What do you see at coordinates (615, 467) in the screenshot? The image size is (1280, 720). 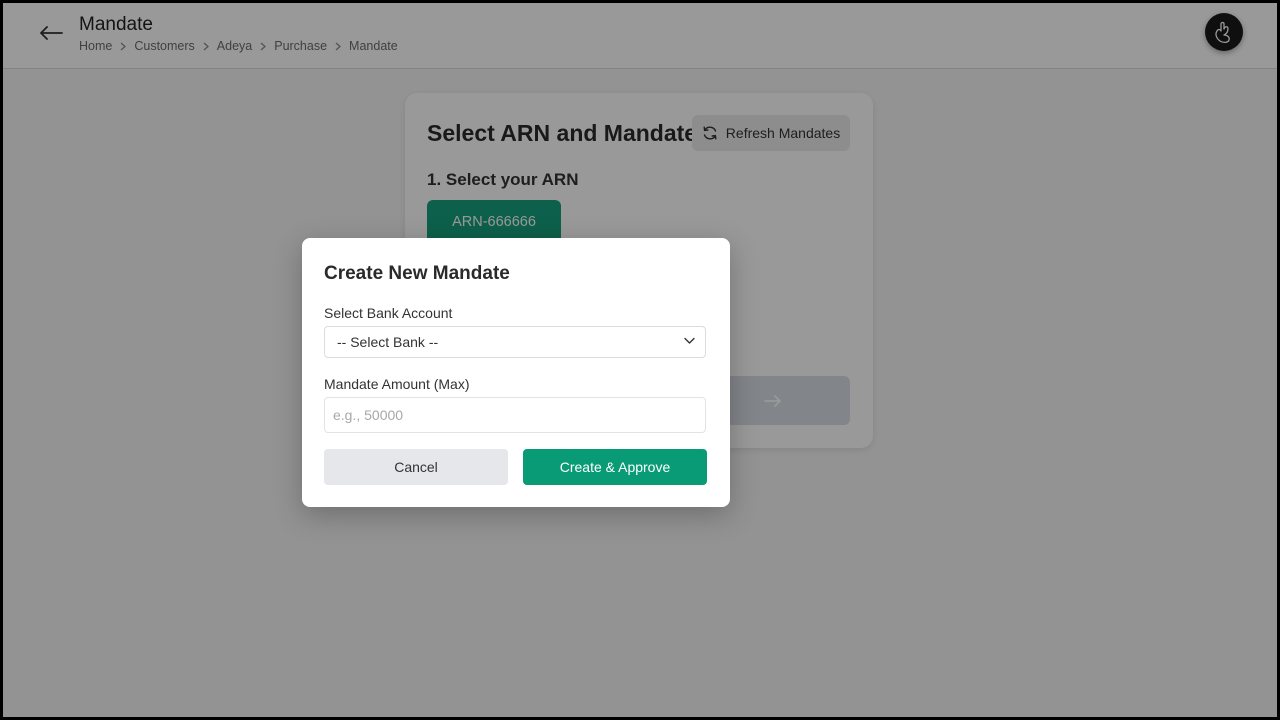 I see `create-approve-button: Create & Approve` at bounding box center [615, 467].